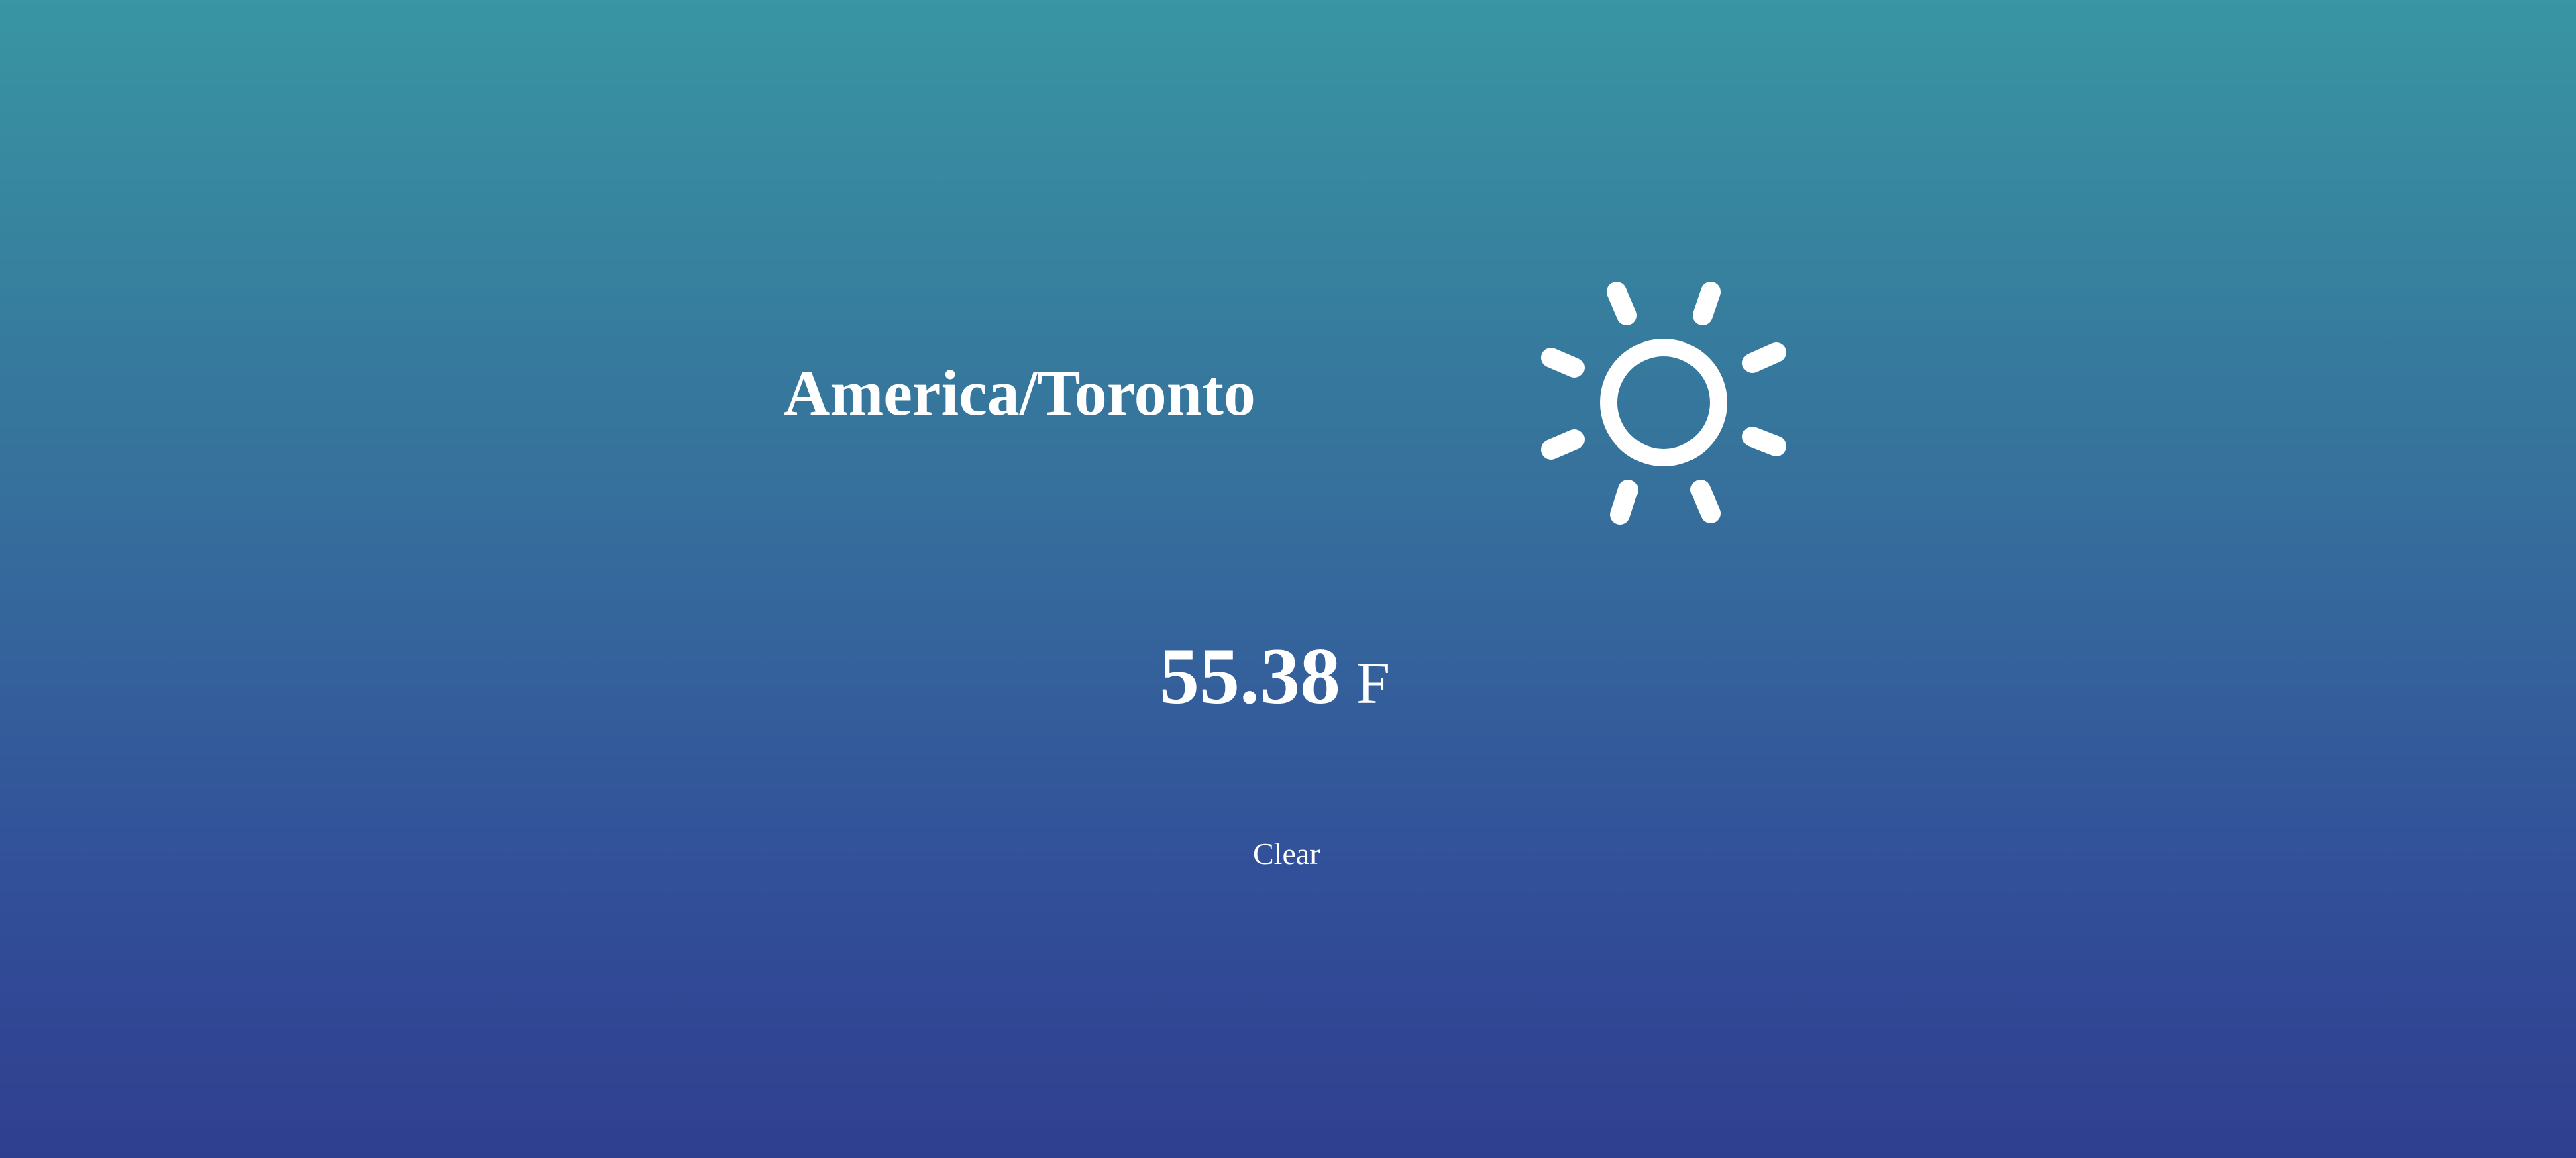  I want to click on sun-icon, so click(1663, 402).